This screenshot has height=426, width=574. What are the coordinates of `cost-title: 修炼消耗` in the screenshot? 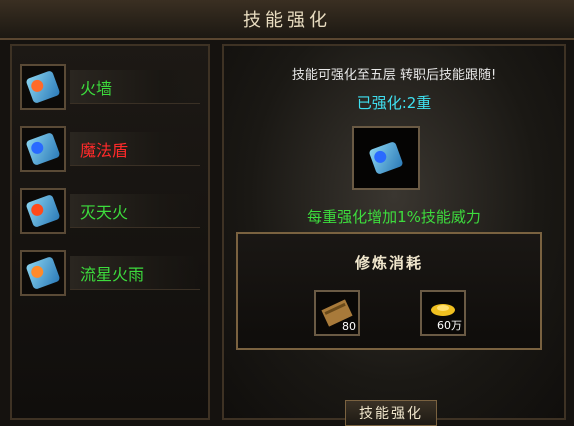 It's located at (388, 263).